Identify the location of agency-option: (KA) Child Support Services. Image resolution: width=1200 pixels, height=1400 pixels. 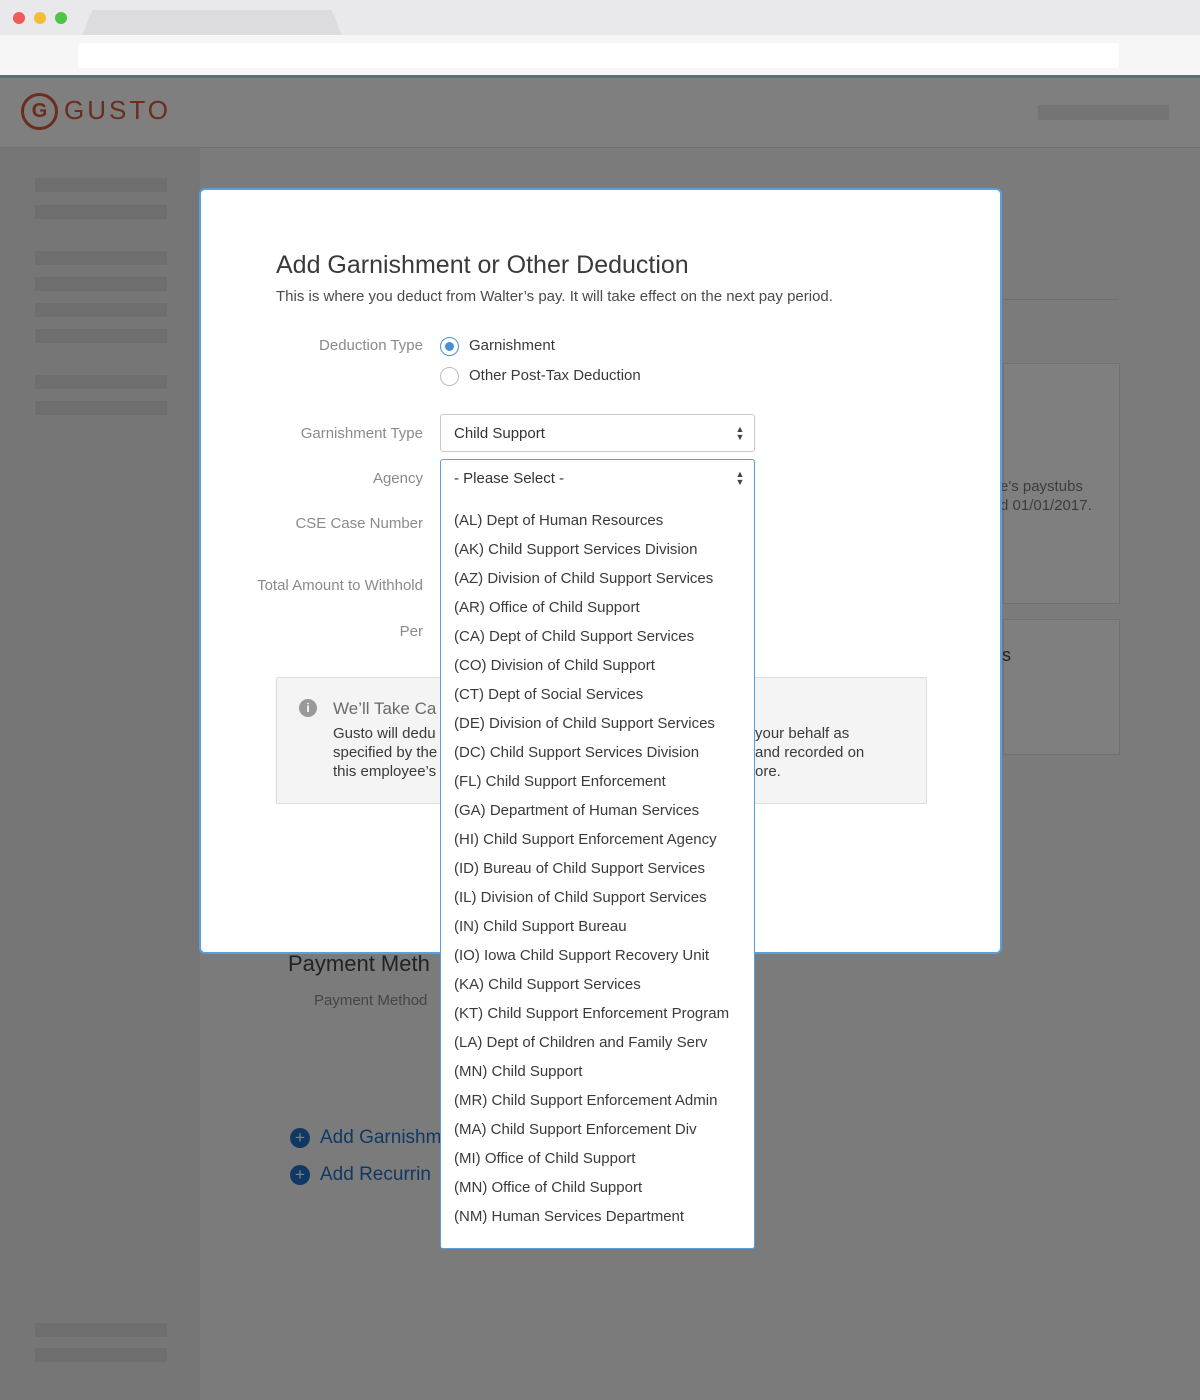
(547, 984).